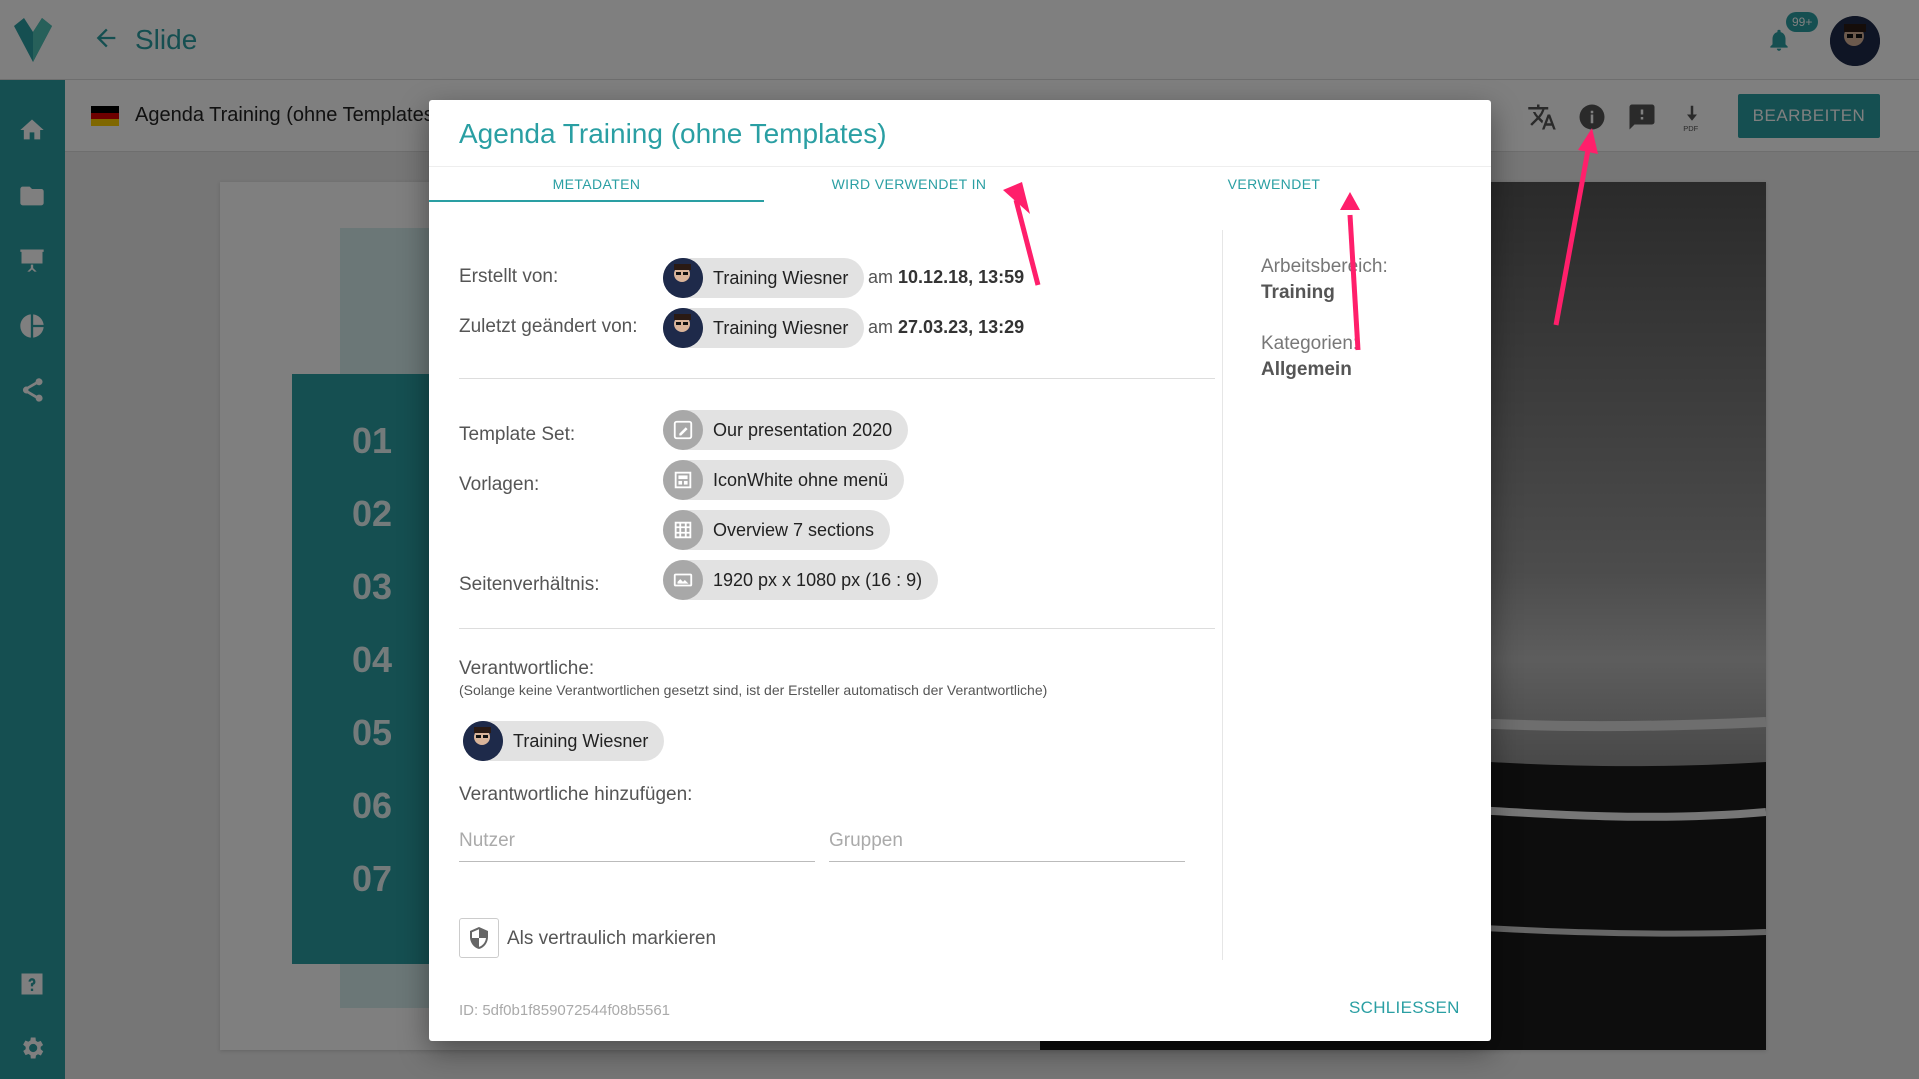  Describe the element at coordinates (673, 133) in the screenshot. I see `dialog-title: Agenda Training (ohne Templates)` at that location.